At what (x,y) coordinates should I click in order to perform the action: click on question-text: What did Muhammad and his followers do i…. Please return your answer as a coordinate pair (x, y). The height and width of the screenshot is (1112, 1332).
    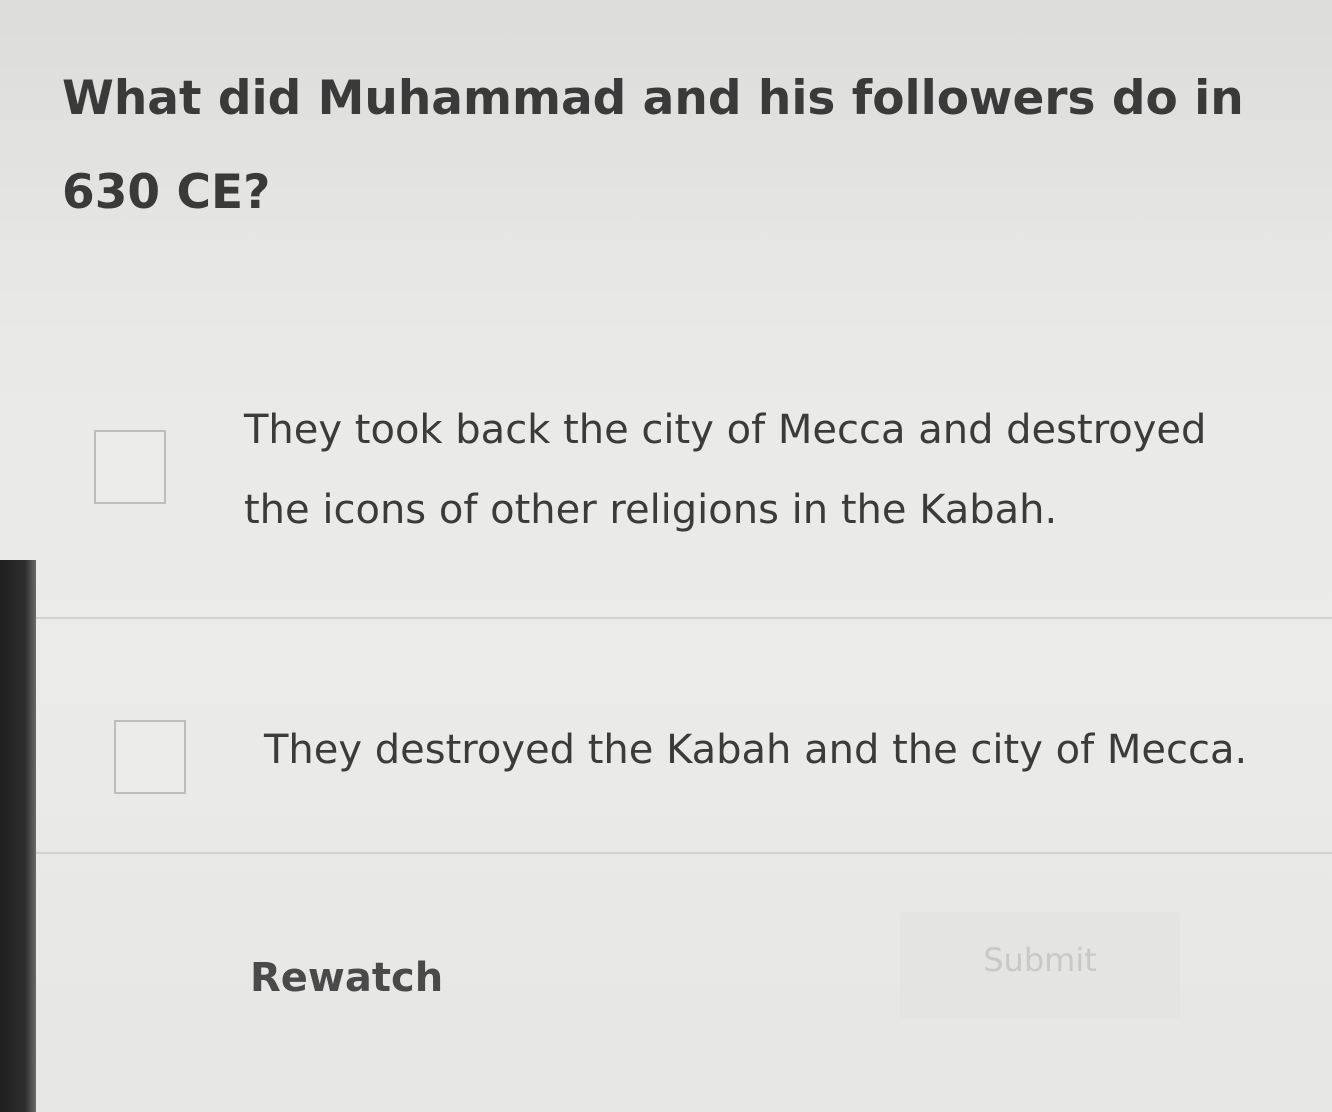
    Looking at the image, I should click on (653, 145).